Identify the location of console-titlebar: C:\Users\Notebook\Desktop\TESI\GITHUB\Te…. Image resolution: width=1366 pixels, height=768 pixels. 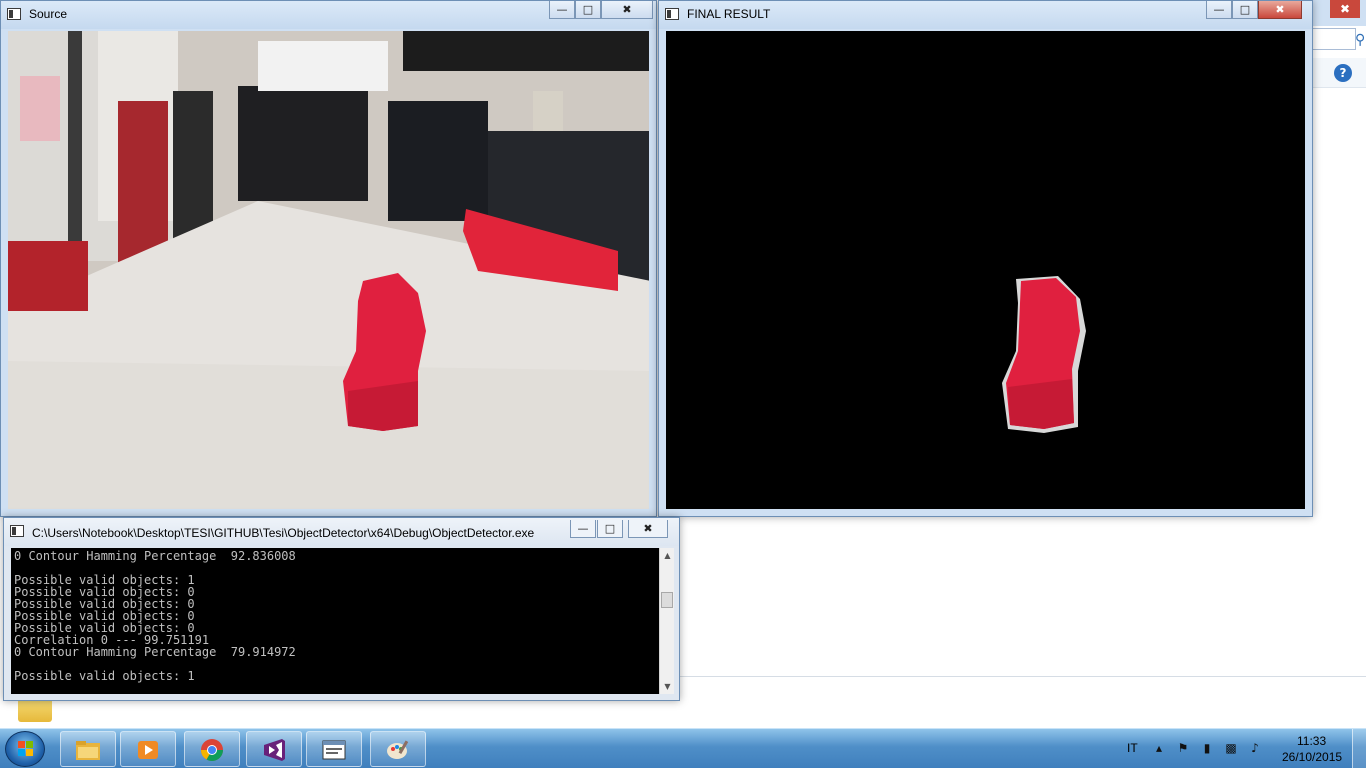
(341, 532).